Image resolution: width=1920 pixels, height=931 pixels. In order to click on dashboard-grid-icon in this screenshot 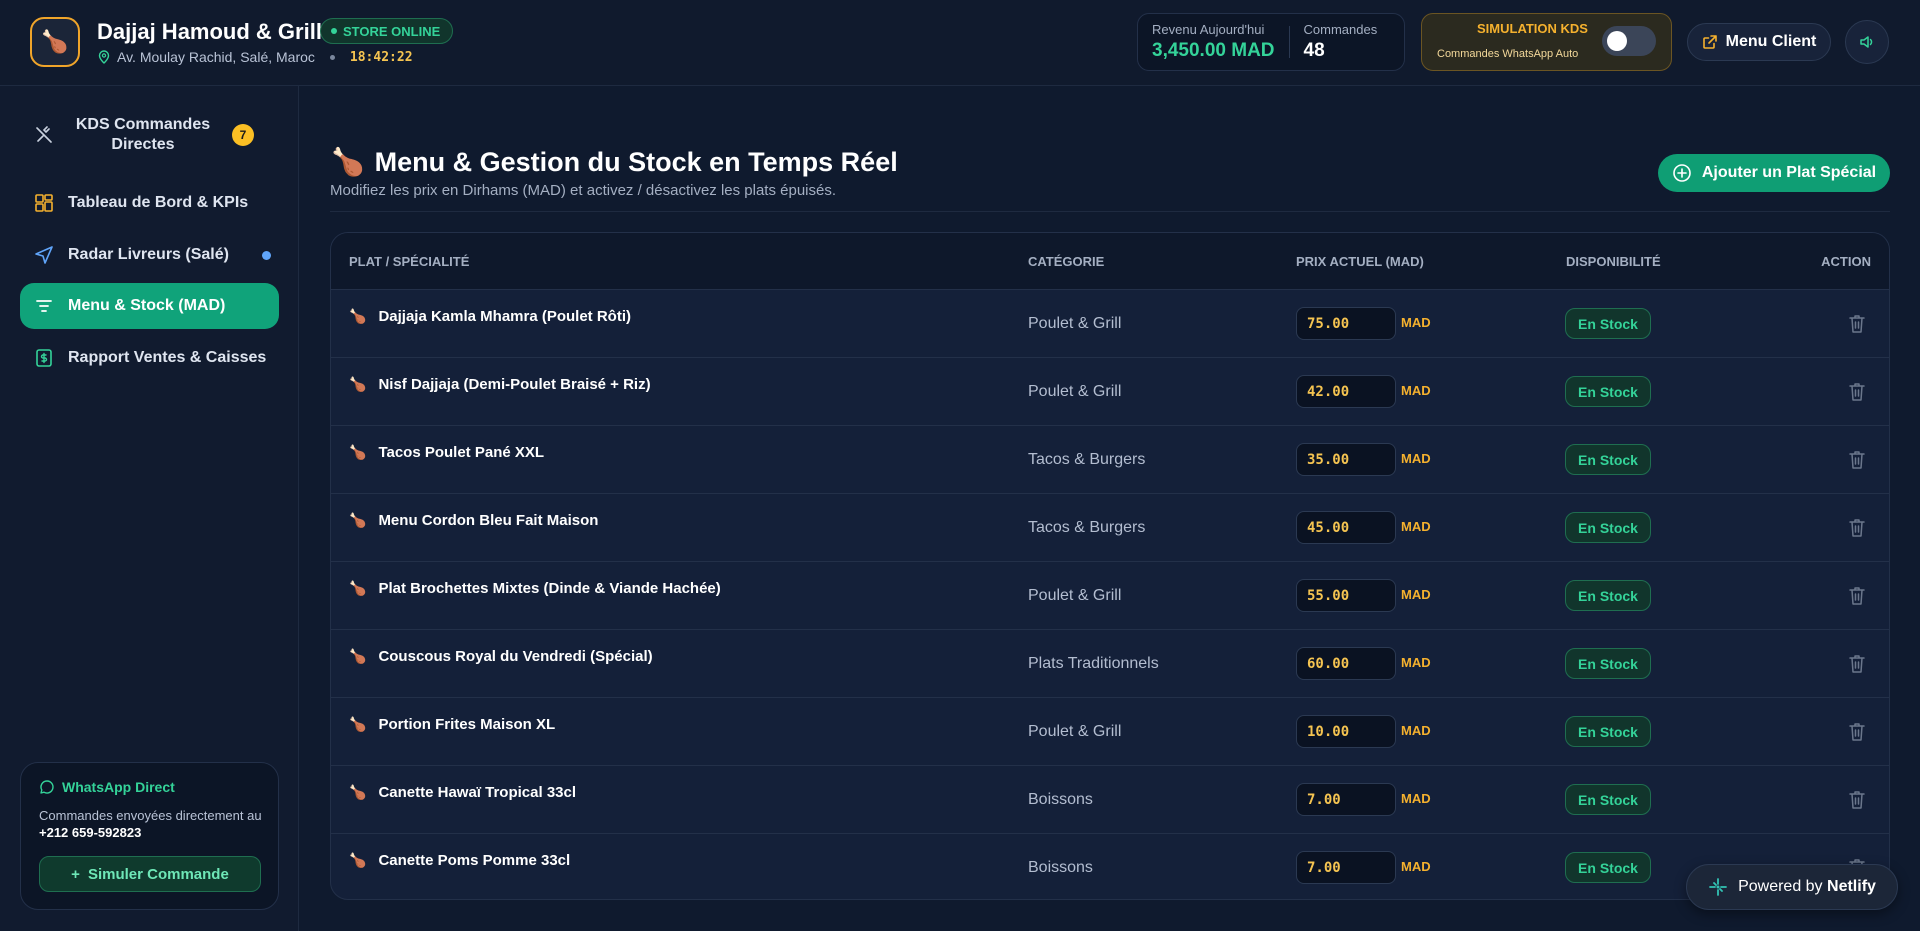, I will do `click(44, 203)`.